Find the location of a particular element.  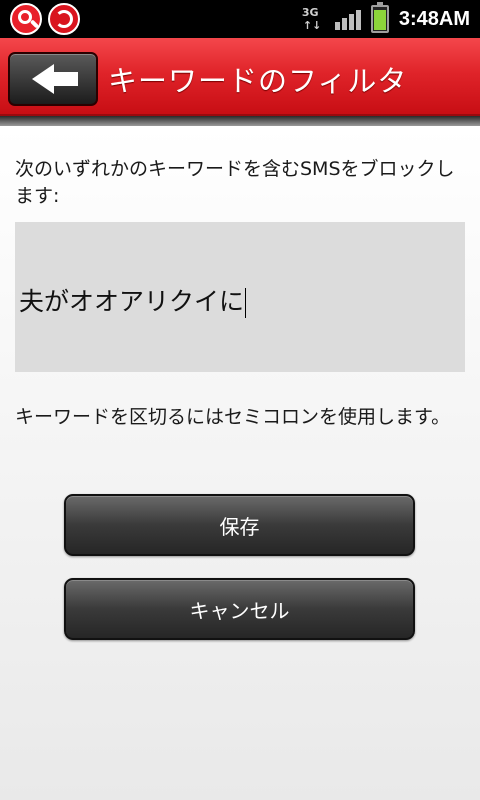

cancel-button: キャンセル is located at coordinates (239, 609).